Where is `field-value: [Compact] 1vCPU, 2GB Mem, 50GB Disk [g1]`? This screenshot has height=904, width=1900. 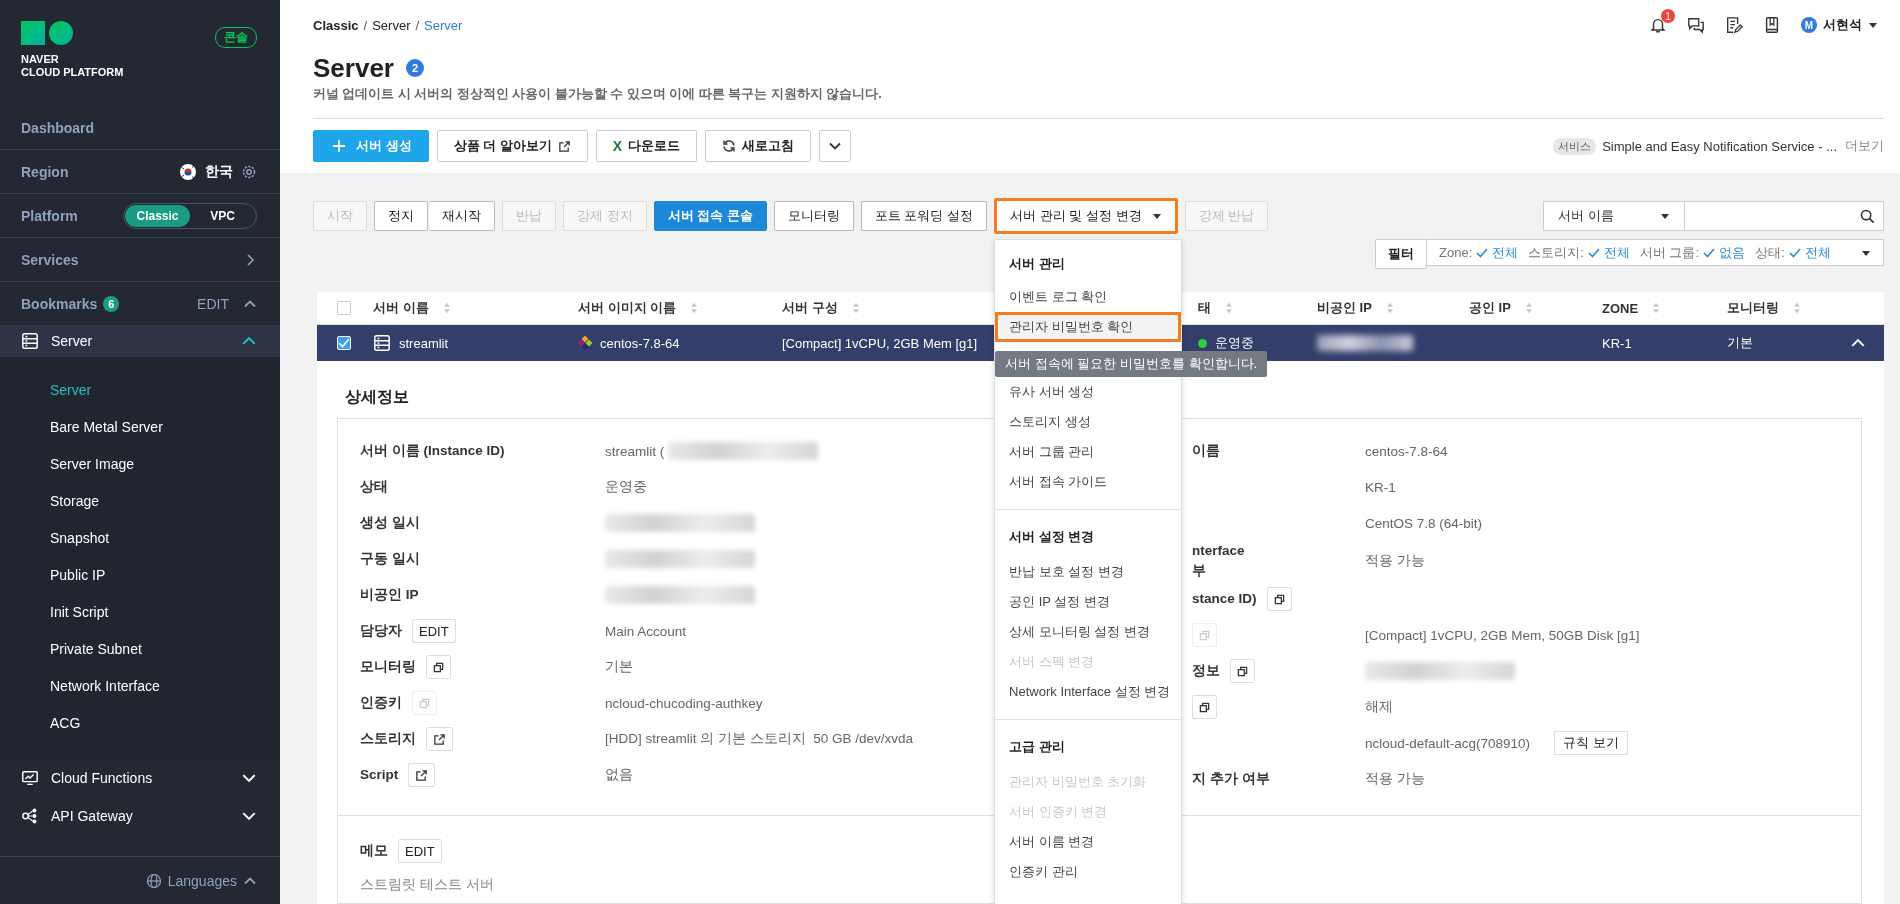
field-value: [Compact] 1vCPU, 2GB Mem, 50GB Disk [g1] is located at coordinates (1502, 635).